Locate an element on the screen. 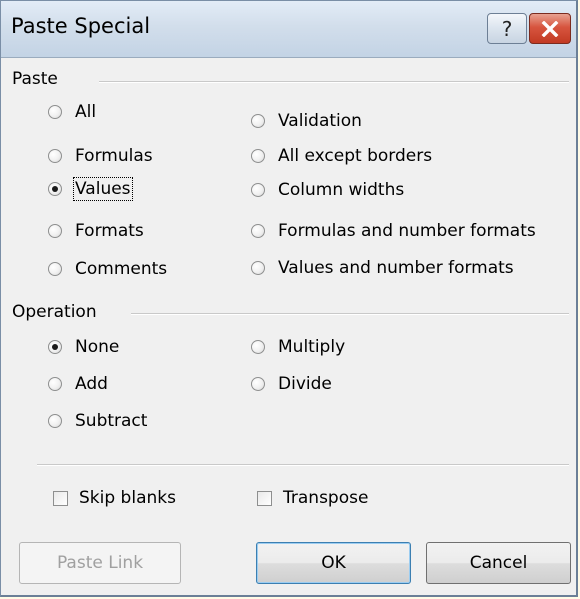 Image resolution: width=580 pixels, height=599 pixels. radio-paste-validation: Validation is located at coordinates (306, 121).